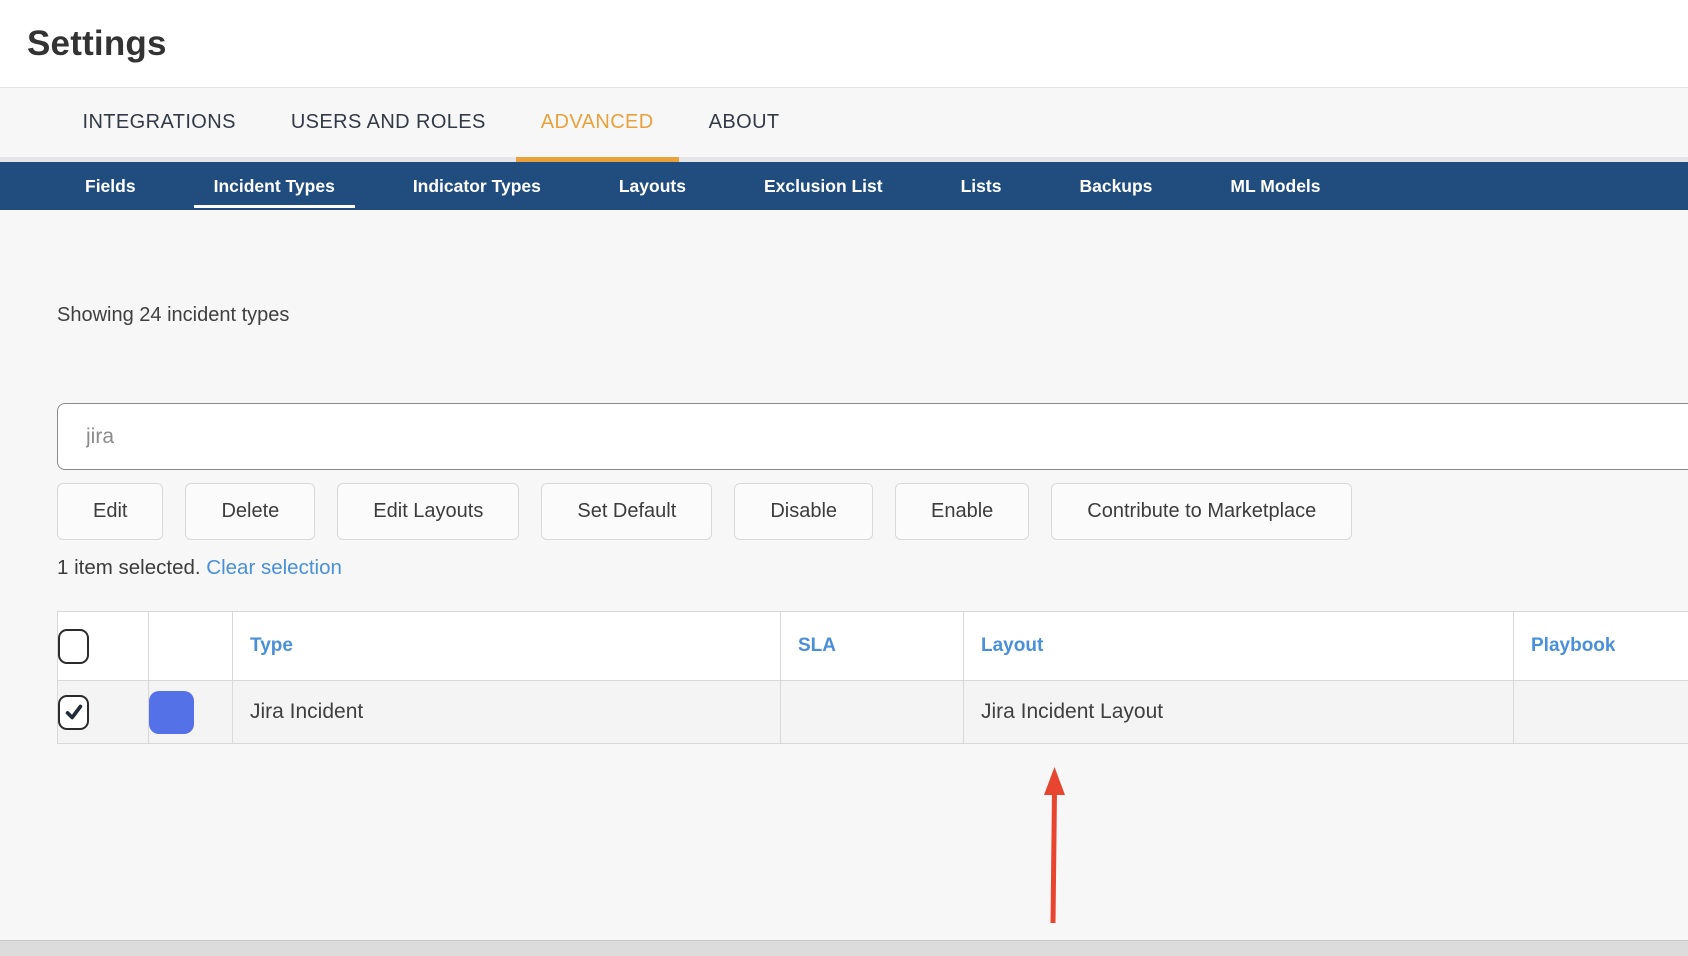 The image size is (1688, 956). I want to click on edit-button: Edit, so click(110, 511).